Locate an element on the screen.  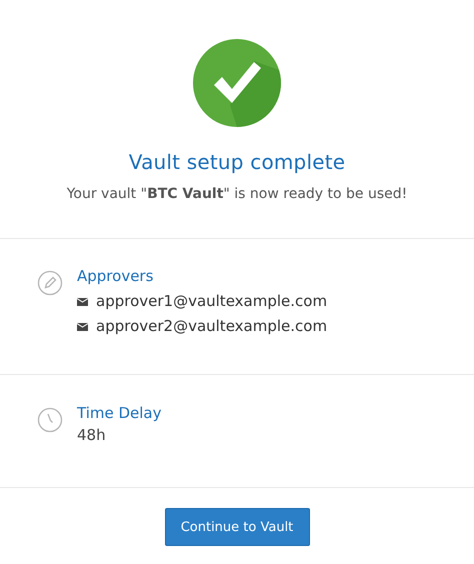
section-value: 48h is located at coordinates (92, 435).